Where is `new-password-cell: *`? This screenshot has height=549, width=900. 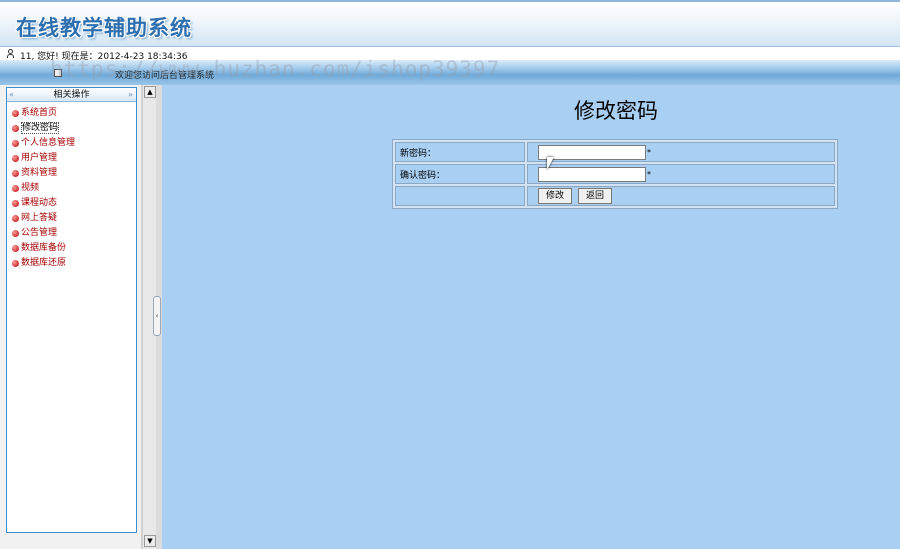 new-password-cell: * is located at coordinates (681, 152).